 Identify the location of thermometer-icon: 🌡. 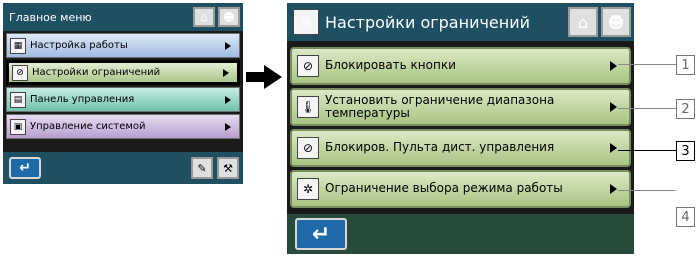
(308, 107).